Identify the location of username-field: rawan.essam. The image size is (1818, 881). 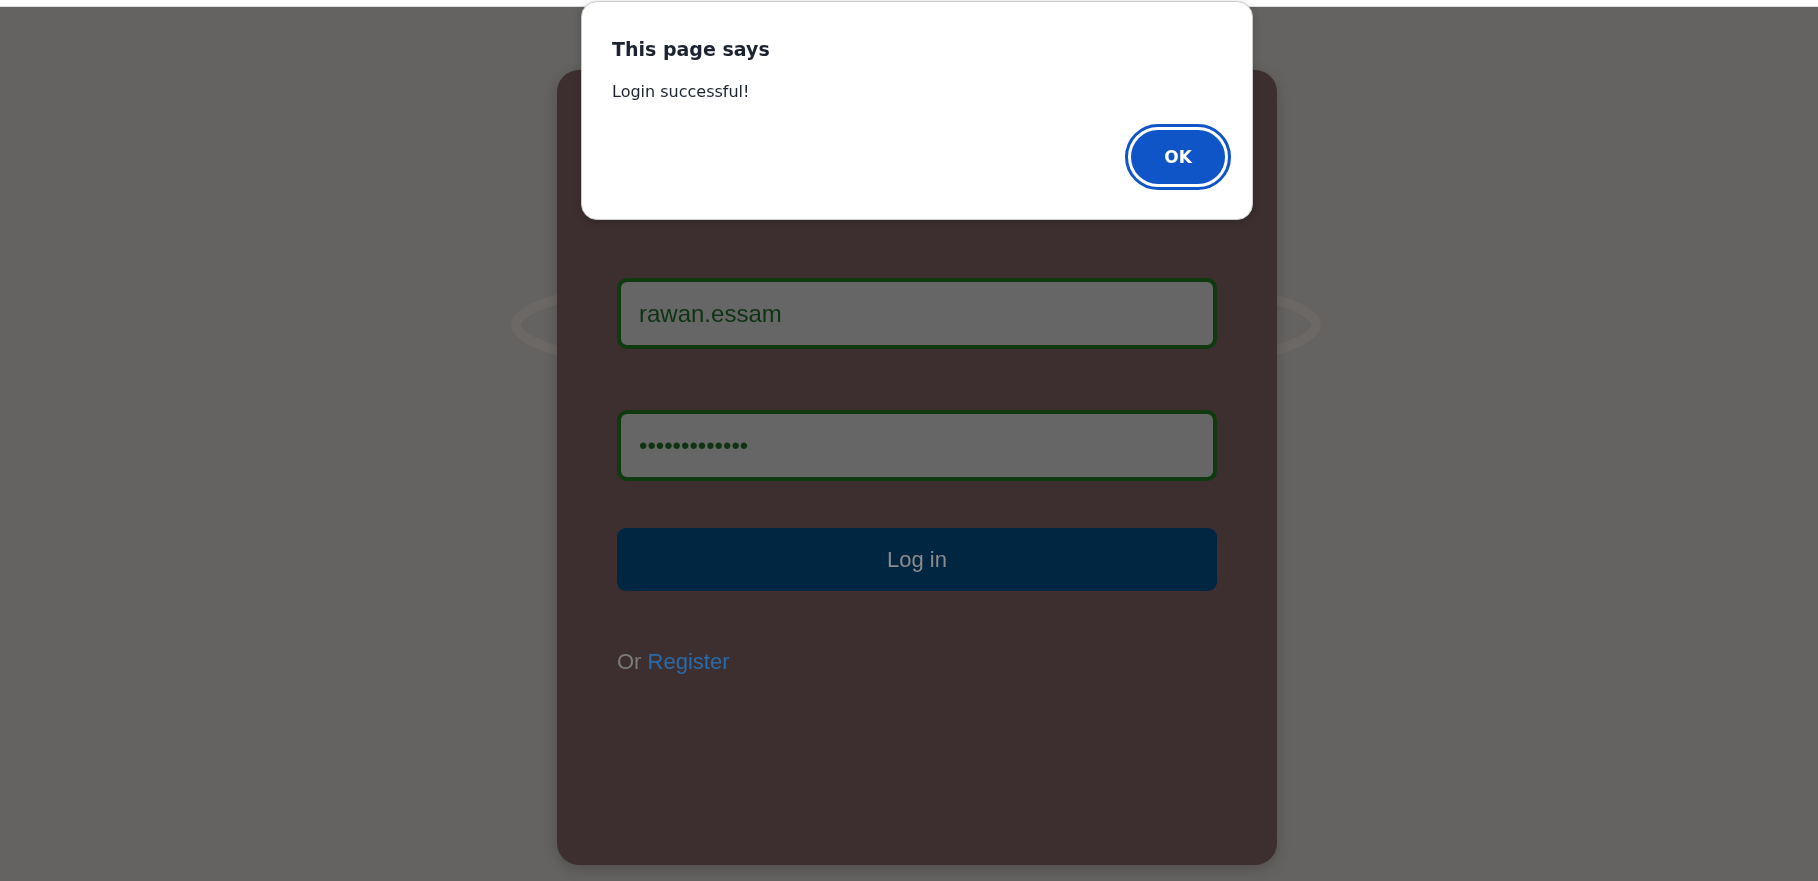
(917, 313).